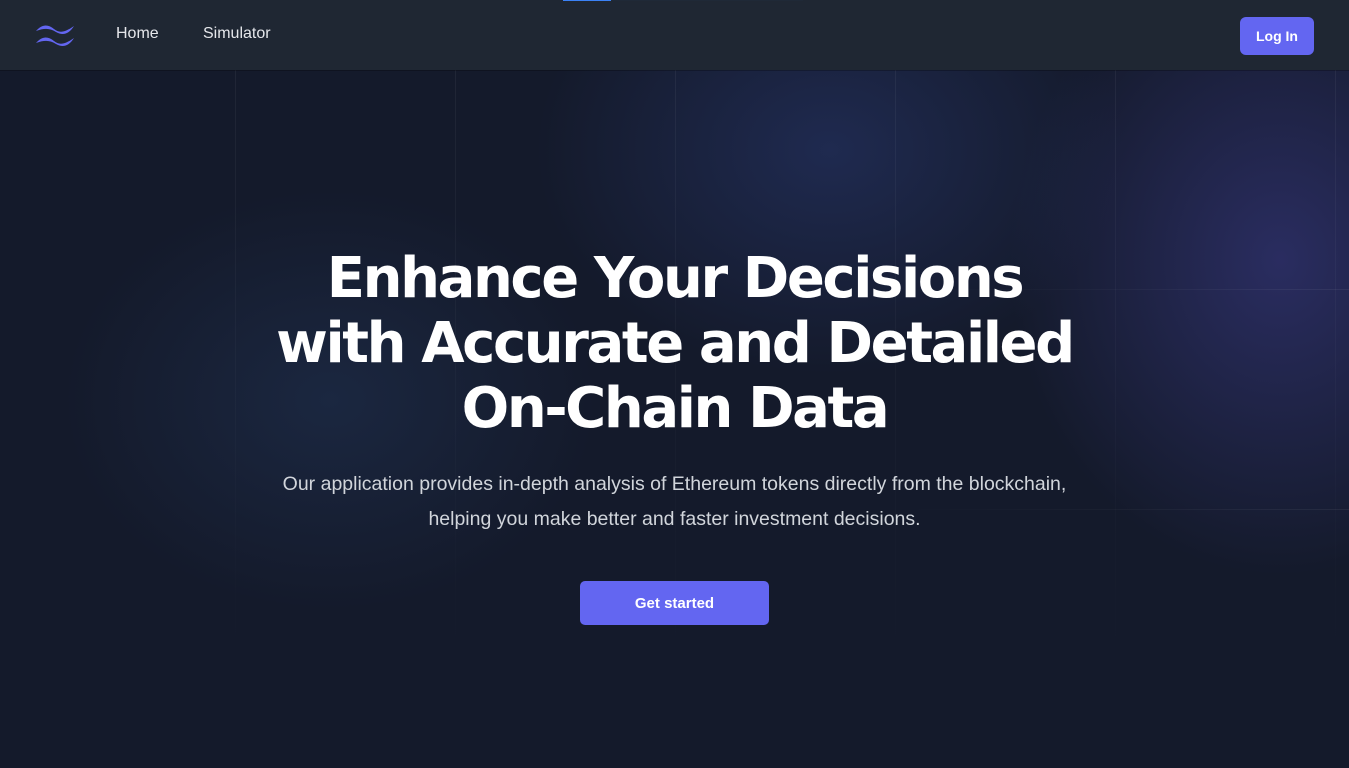 The width and height of the screenshot is (1349, 768). What do you see at coordinates (674, 603) in the screenshot?
I see `get-started-button: Get started` at bounding box center [674, 603].